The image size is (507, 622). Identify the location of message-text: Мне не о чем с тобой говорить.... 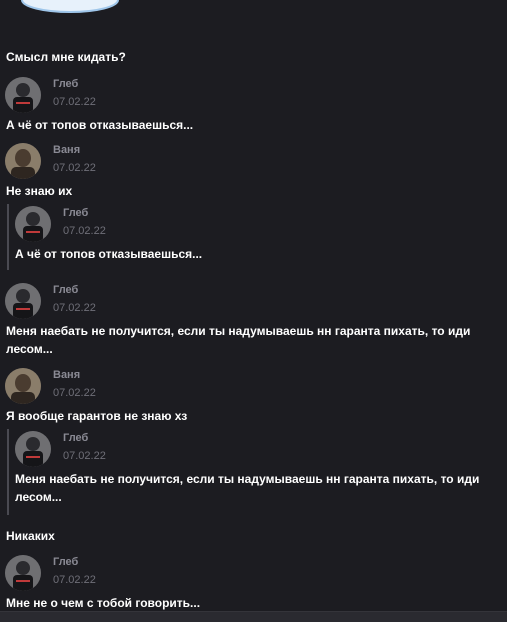
(103, 603).